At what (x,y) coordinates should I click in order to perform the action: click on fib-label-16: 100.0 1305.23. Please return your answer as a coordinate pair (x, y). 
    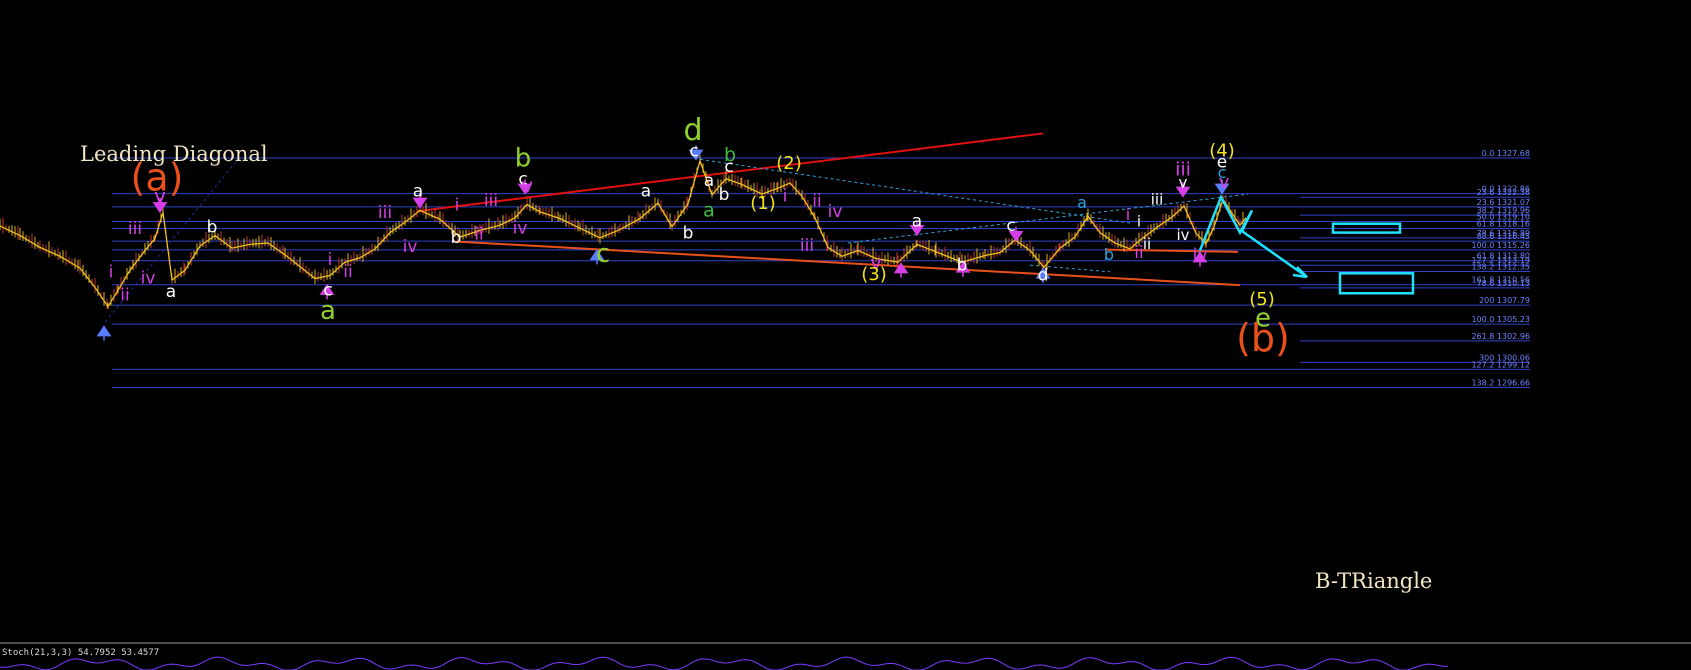
    Looking at the image, I should click on (1500, 319).